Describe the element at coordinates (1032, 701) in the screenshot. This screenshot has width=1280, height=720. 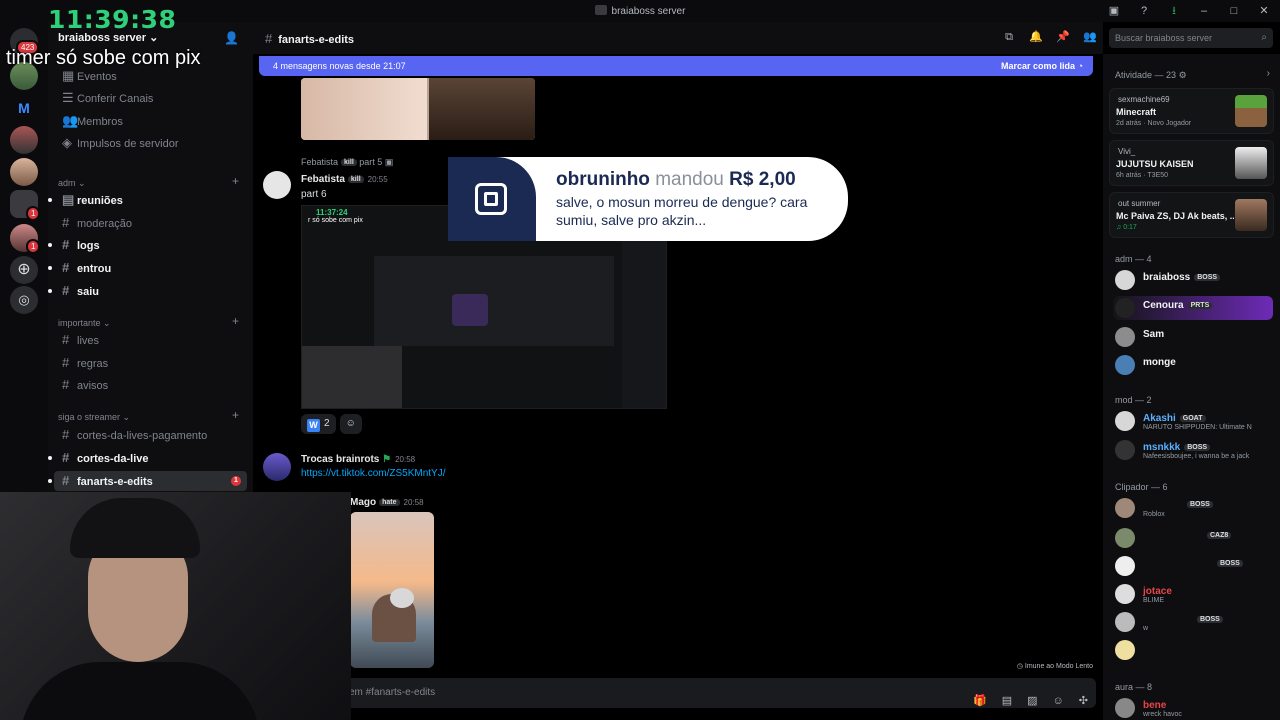
I see `sticker-icon: ▨` at that location.